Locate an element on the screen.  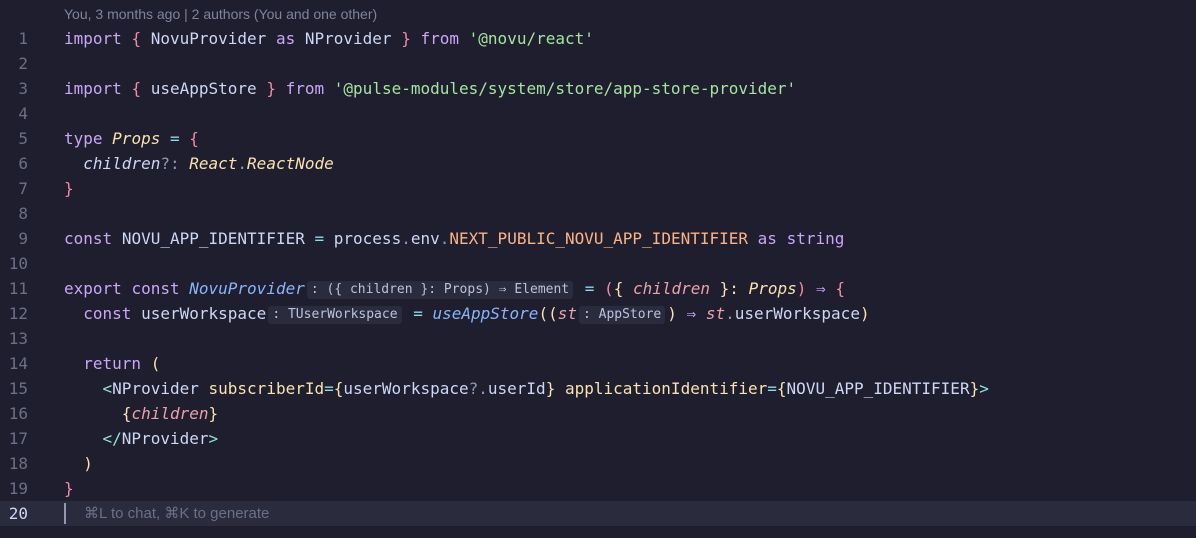
identifier: env is located at coordinates (425, 238).